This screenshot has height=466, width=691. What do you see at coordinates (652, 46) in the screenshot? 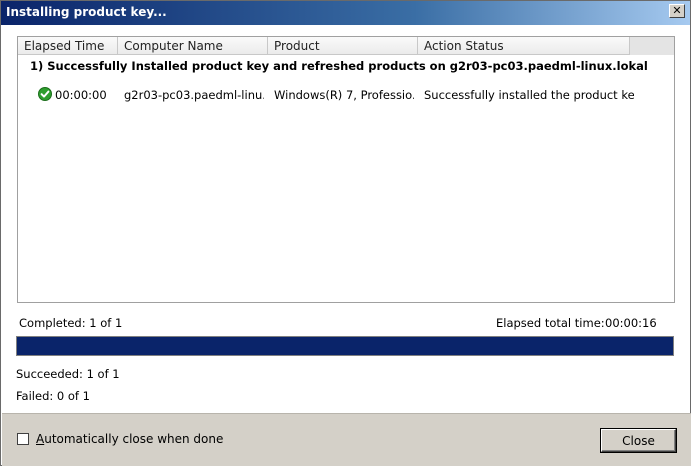
I see `column-header-filler` at bounding box center [652, 46].